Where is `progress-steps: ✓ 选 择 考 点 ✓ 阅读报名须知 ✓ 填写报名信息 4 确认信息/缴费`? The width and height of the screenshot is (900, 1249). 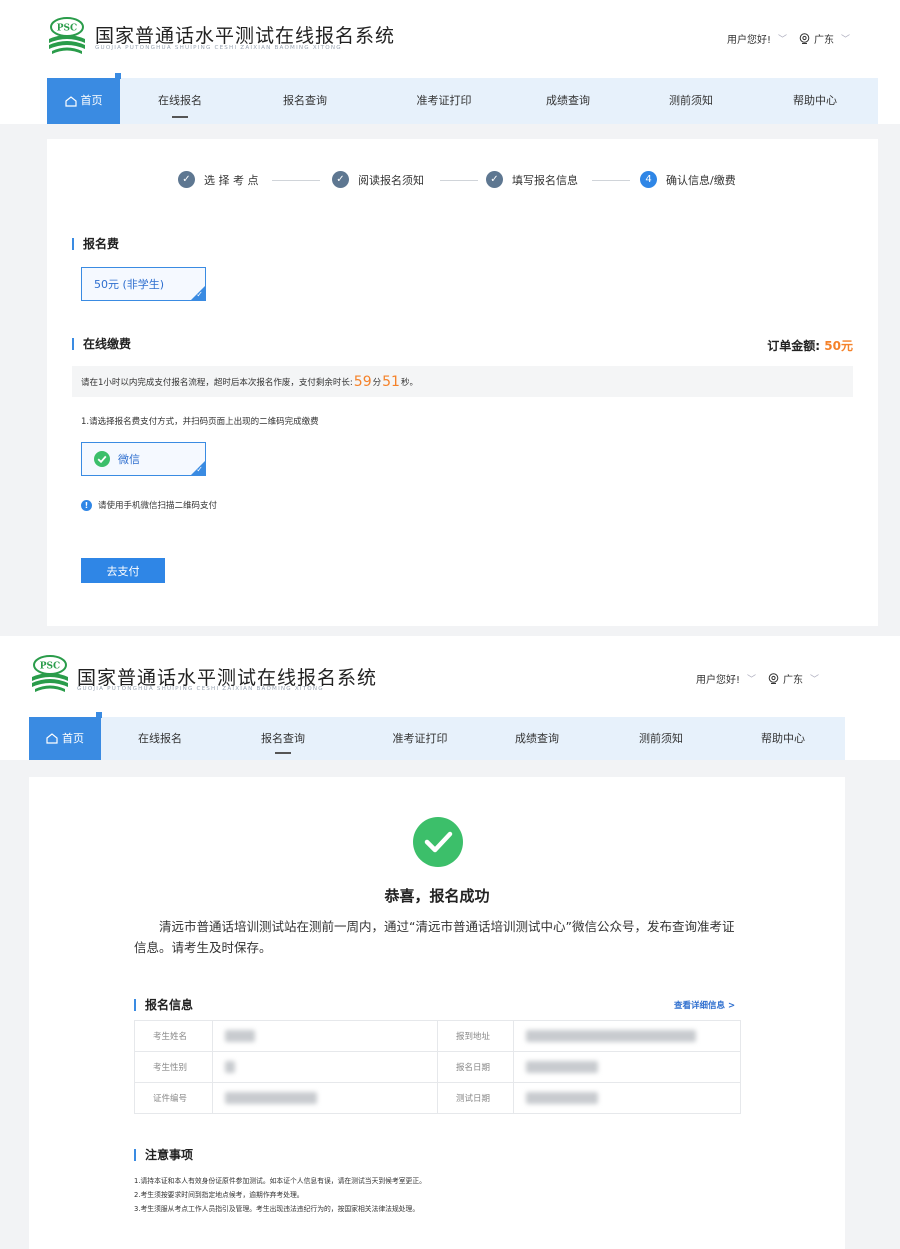 progress-steps: ✓ 选 择 考 点 ✓ 阅读报名须知 ✓ 填写报名信息 4 确认信息/缴费 is located at coordinates (462, 181).